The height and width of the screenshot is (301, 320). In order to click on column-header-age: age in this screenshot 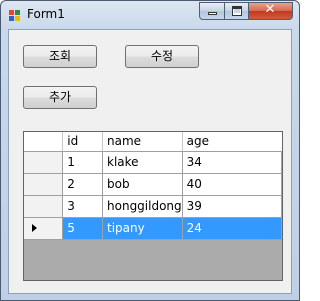, I will do `click(232, 142)`.